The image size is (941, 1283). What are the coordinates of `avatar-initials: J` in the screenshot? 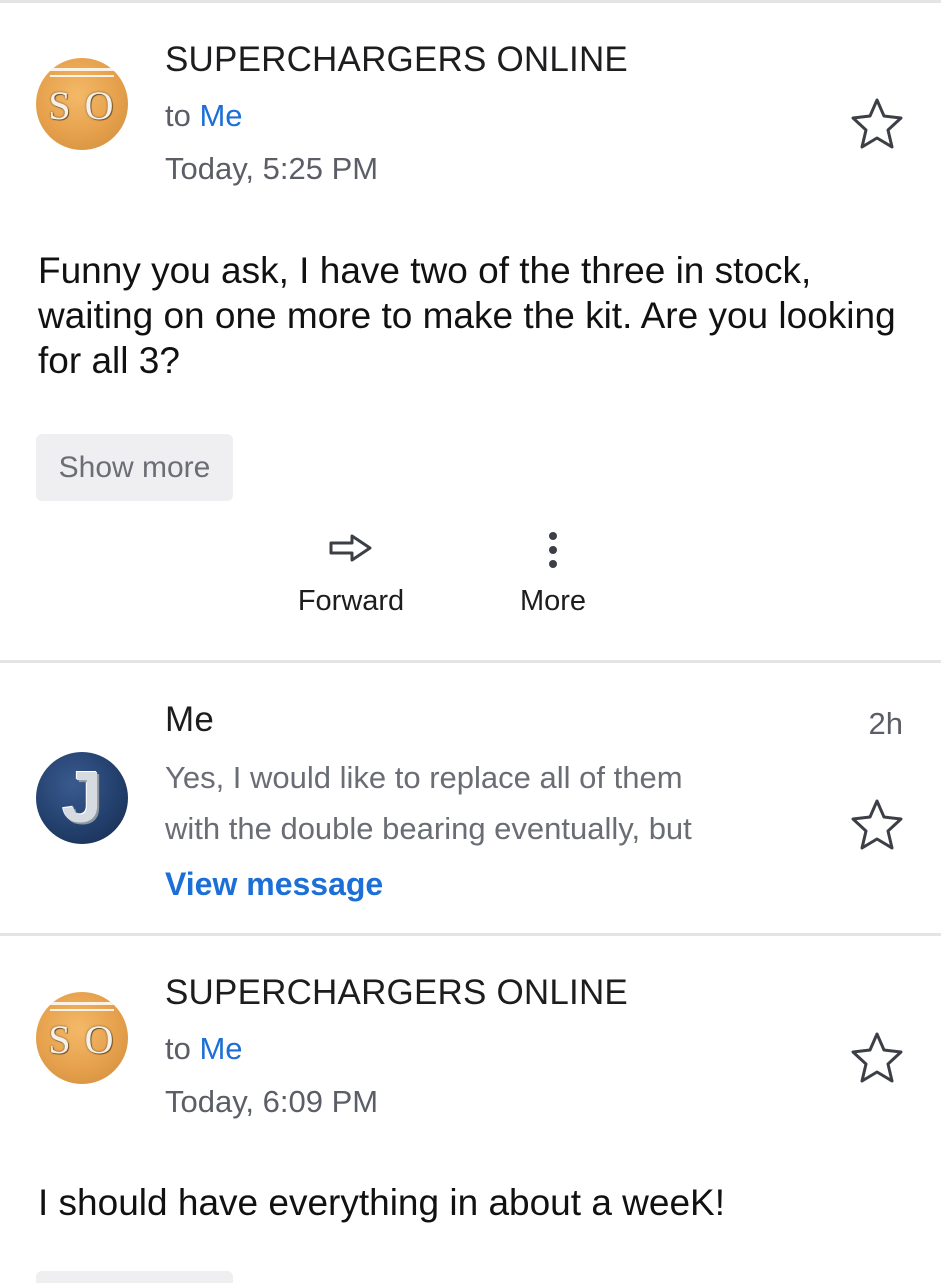 It's located at (82, 798).